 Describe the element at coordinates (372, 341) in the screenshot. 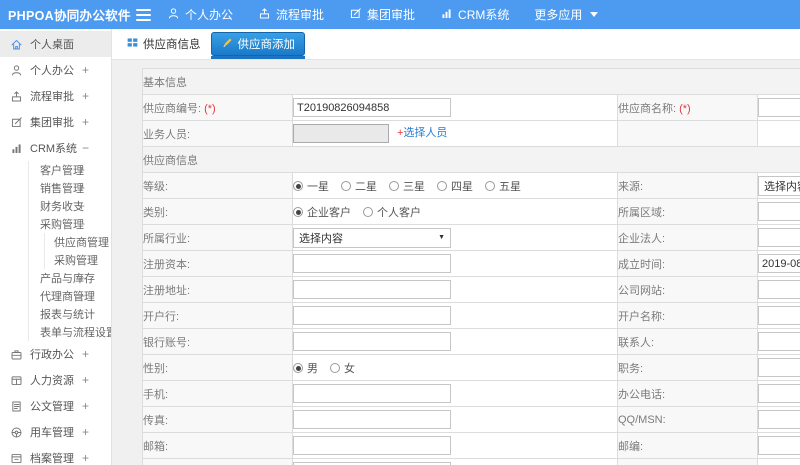

I see `bank-account-input` at that location.